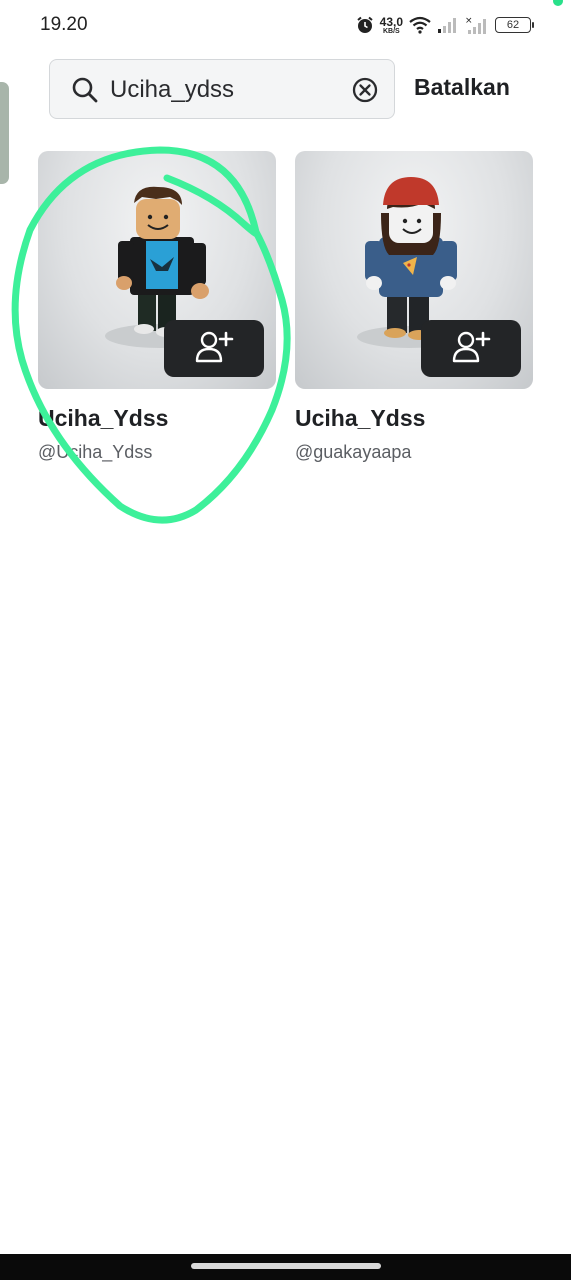 The height and width of the screenshot is (1280, 571). I want to click on navigation-bar, so click(285, 1267).